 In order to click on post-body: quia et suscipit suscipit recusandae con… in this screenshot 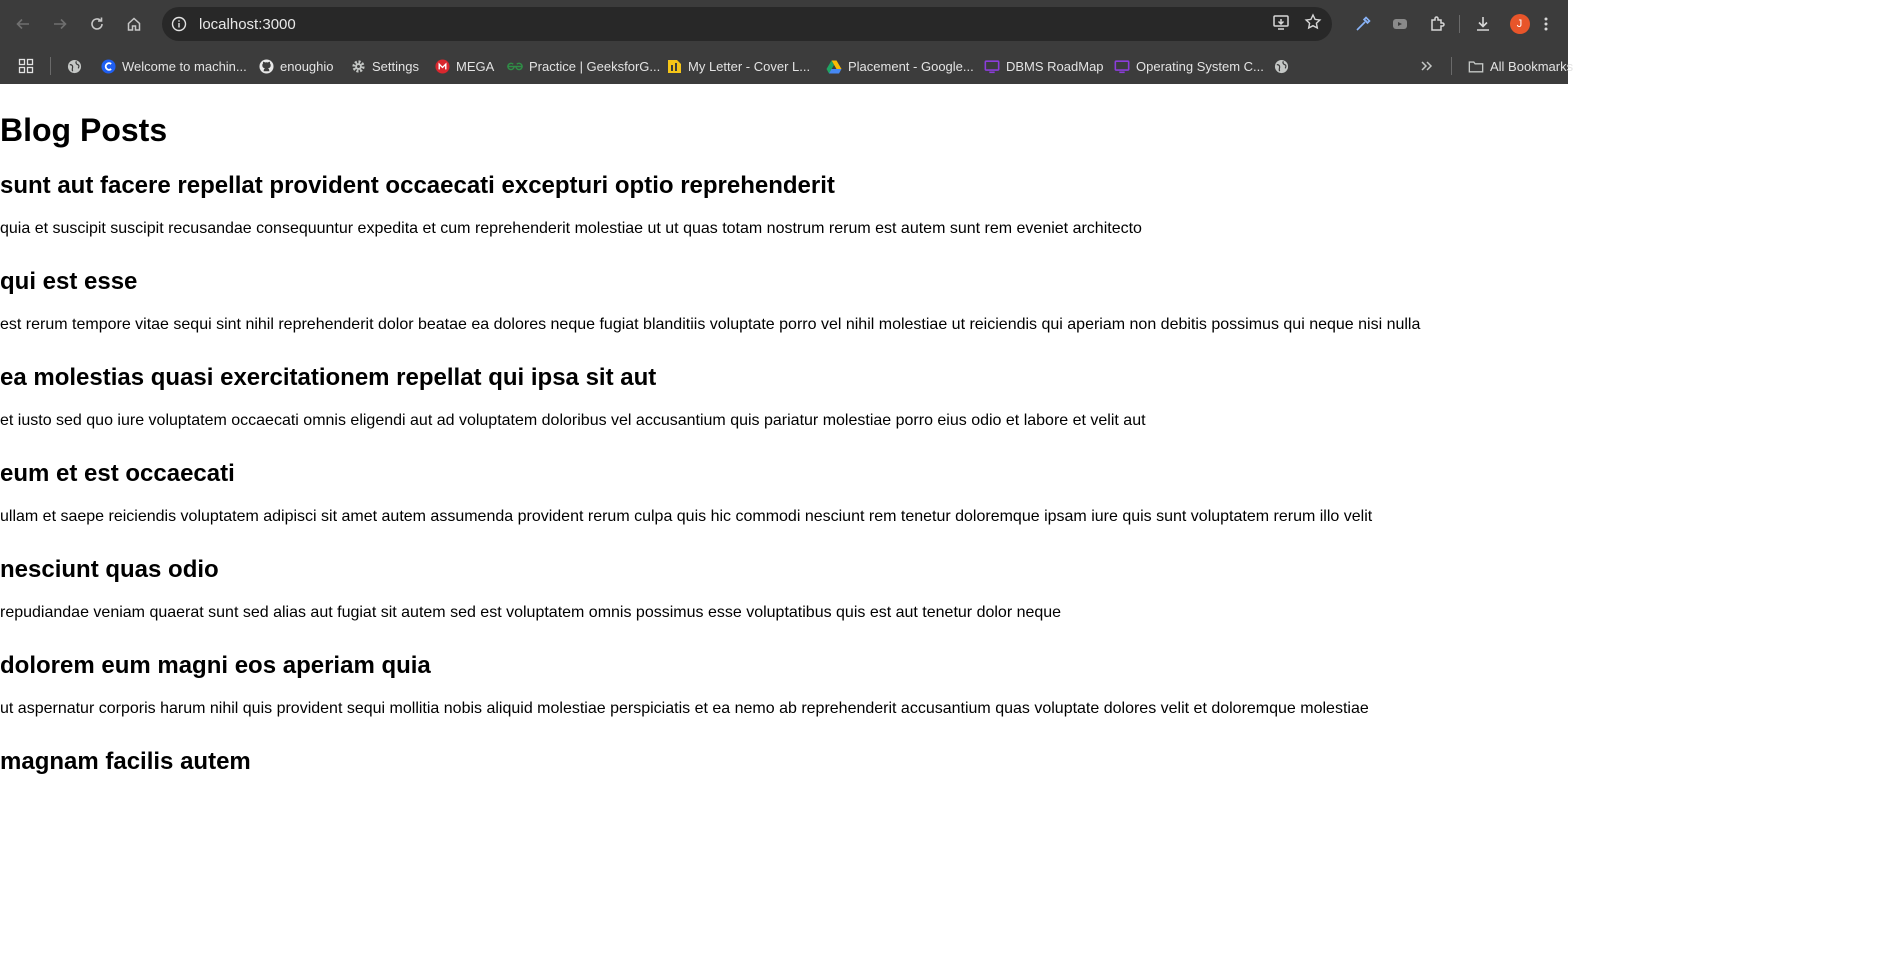, I will do `click(571, 228)`.